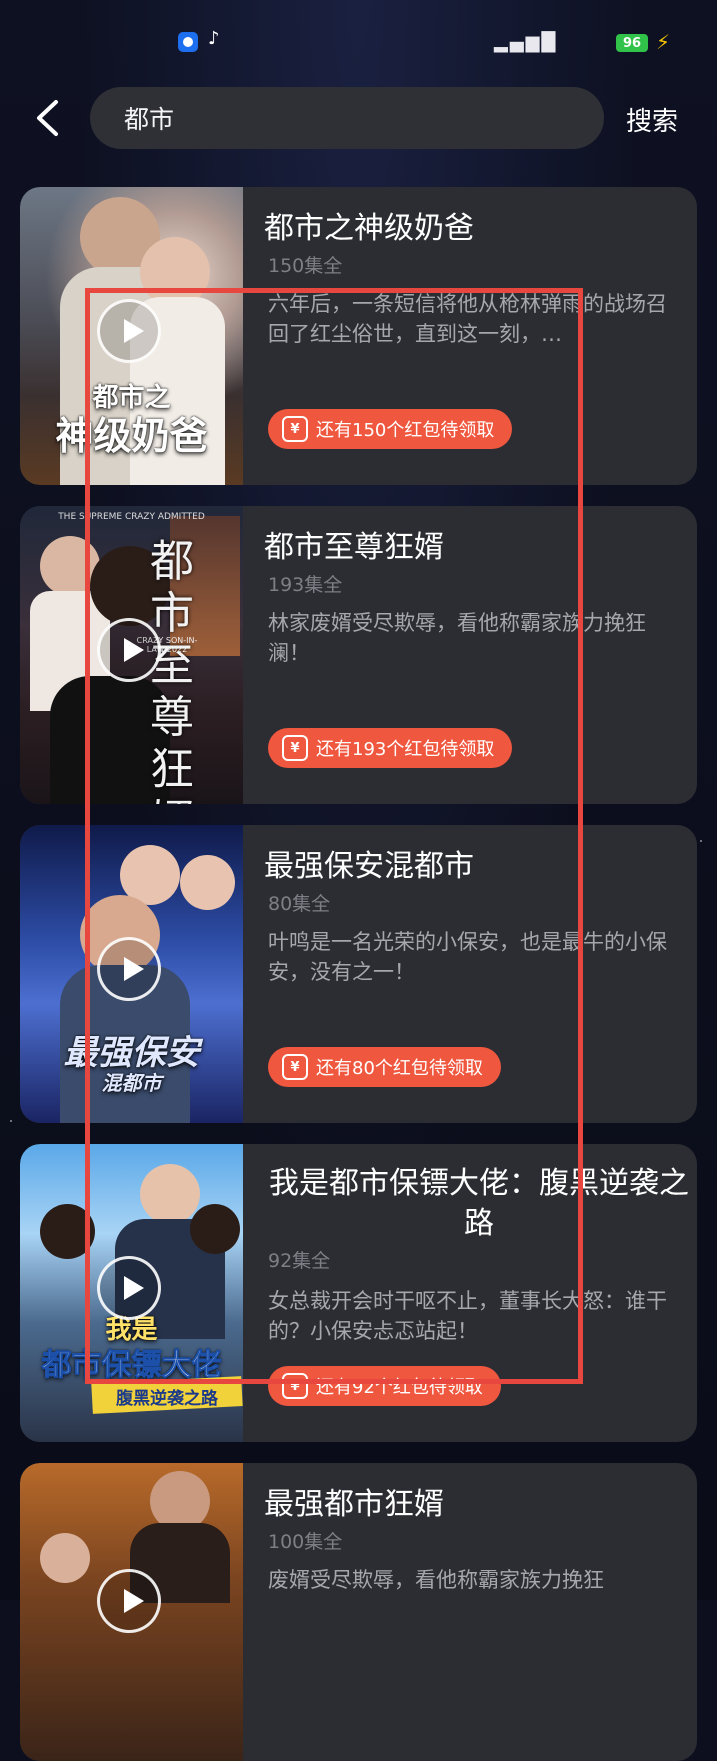 This screenshot has height=1761, width=717. What do you see at coordinates (149, 119) in the screenshot?
I see `search-input-value: 都市` at bounding box center [149, 119].